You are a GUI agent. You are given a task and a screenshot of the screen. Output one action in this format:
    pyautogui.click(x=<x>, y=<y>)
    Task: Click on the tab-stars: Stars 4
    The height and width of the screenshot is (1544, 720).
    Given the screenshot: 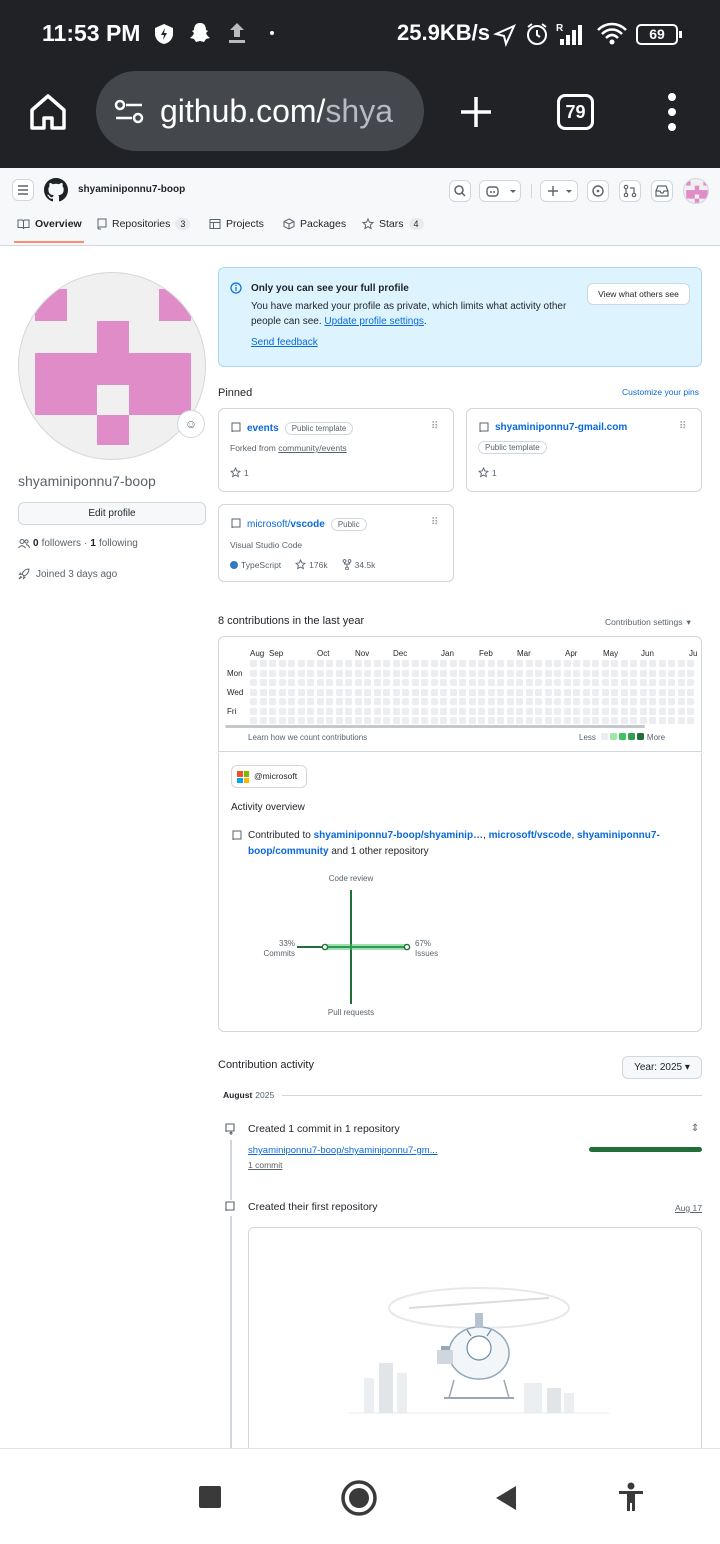 What is the action you would take?
    pyautogui.click(x=393, y=224)
    